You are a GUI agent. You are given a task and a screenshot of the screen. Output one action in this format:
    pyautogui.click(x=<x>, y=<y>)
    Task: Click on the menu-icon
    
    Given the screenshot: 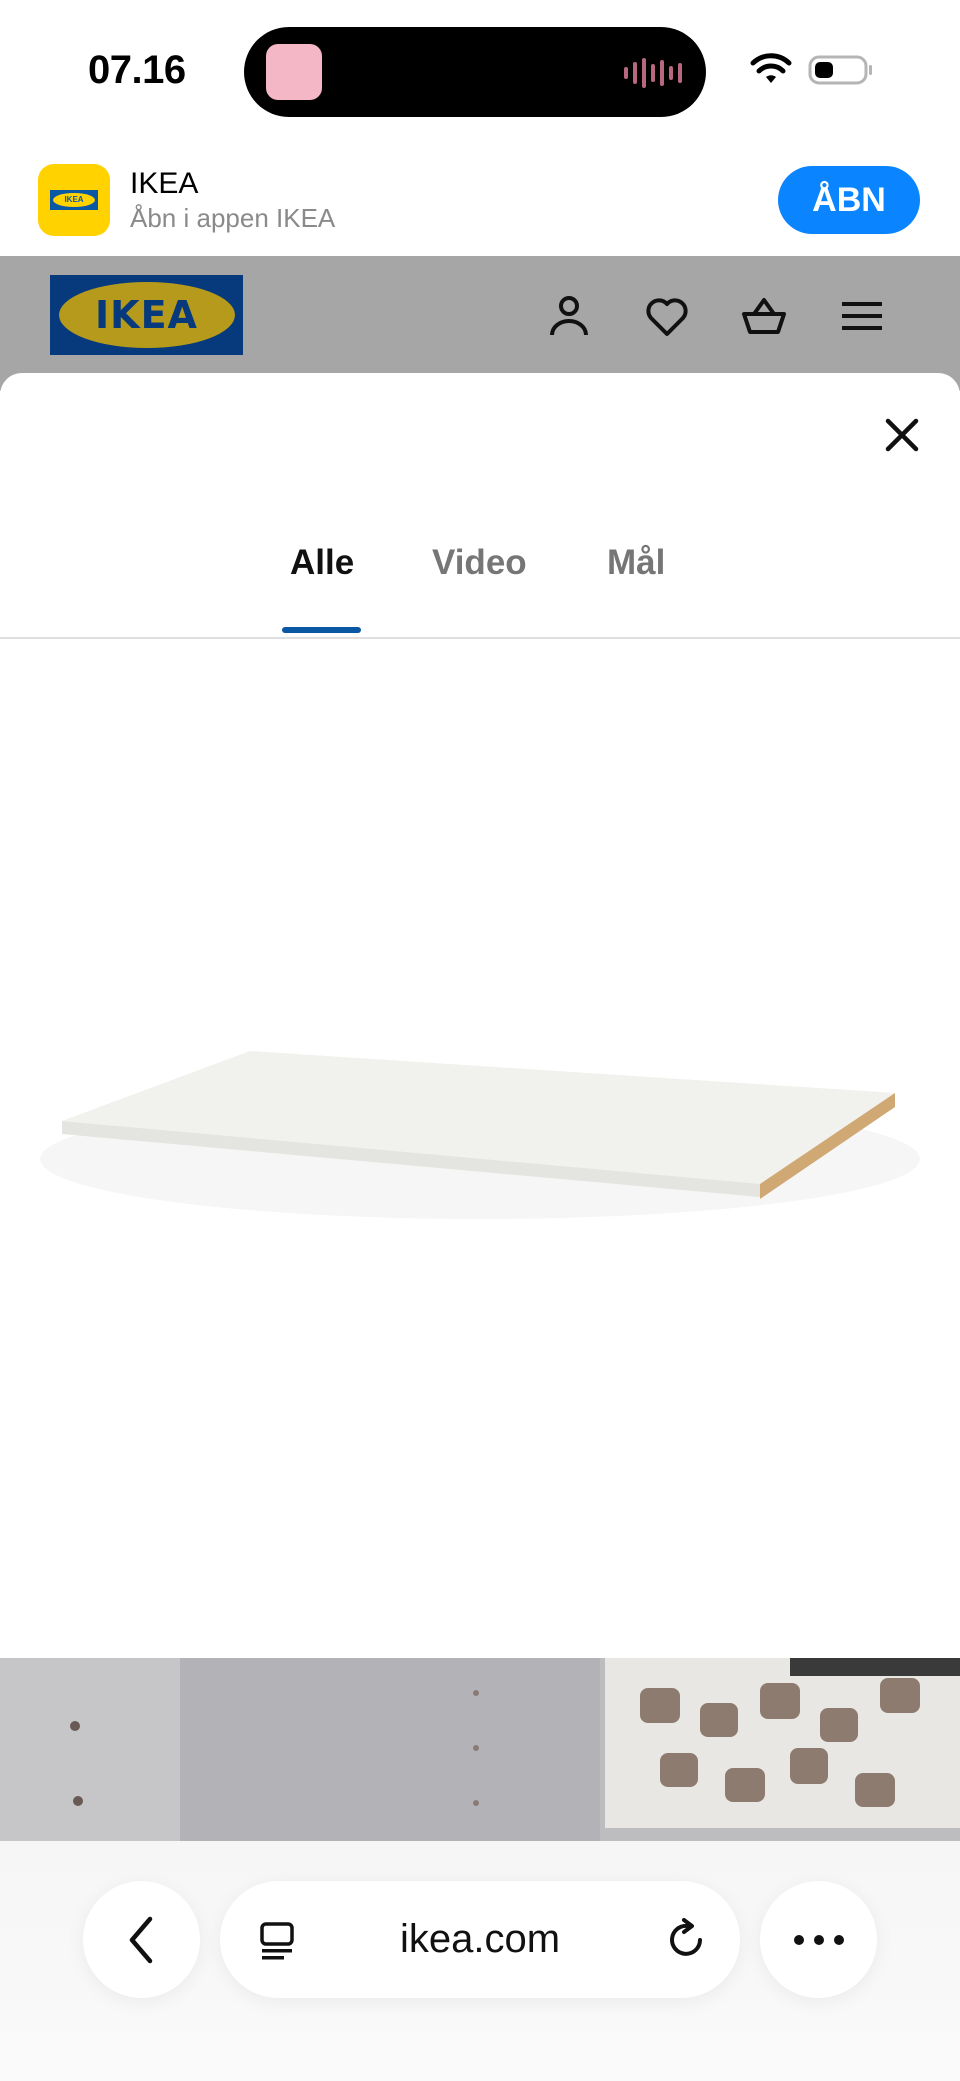 What is the action you would take?
    pyautogui.click(x=862, y=316)
    